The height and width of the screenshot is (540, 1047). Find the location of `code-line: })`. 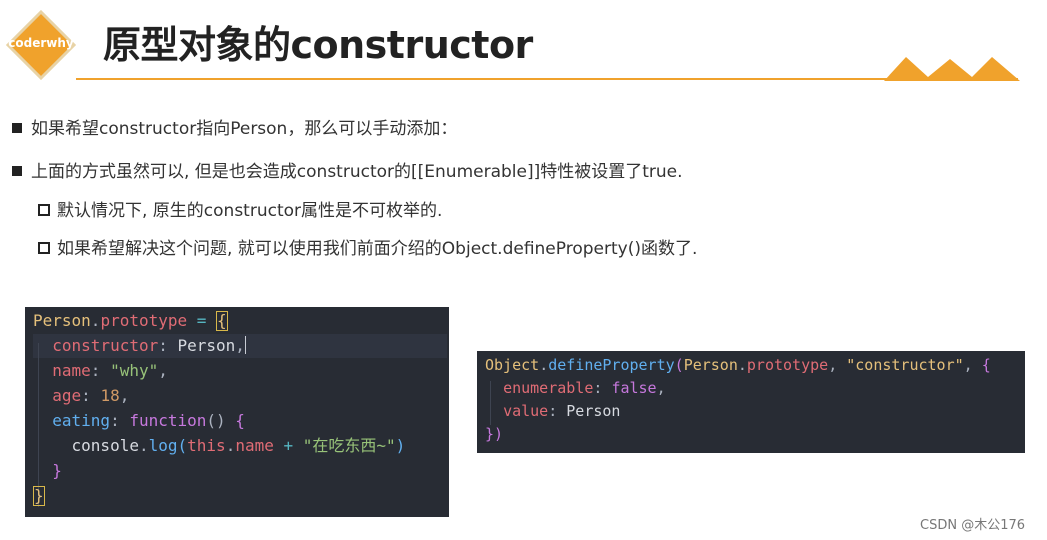

code-line: }) is located at coordinates (494, 434).